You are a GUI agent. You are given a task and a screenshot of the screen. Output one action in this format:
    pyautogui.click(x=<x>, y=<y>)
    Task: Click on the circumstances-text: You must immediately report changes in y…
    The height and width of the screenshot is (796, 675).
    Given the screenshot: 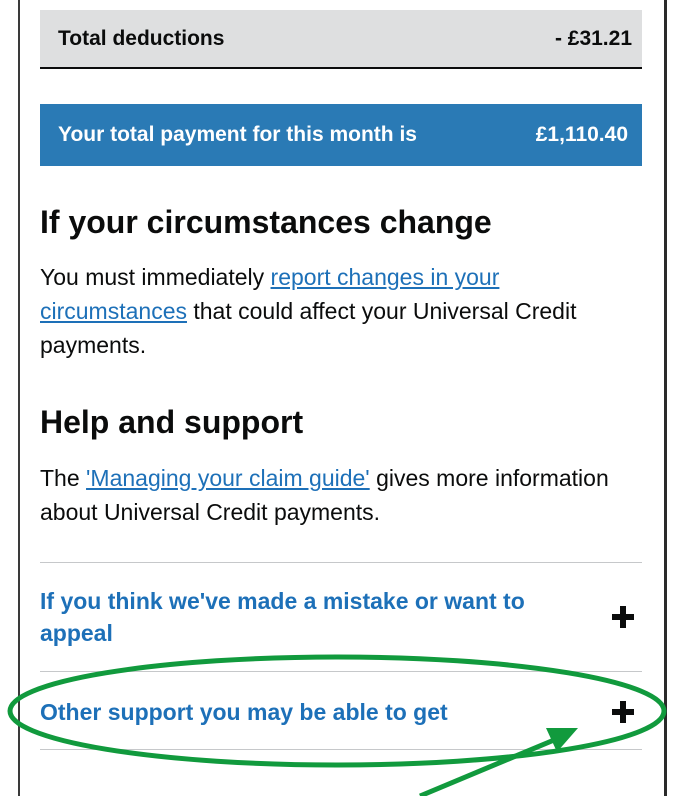 What is the action you would take?
    pyautogui.click(x=335, y=311)
    